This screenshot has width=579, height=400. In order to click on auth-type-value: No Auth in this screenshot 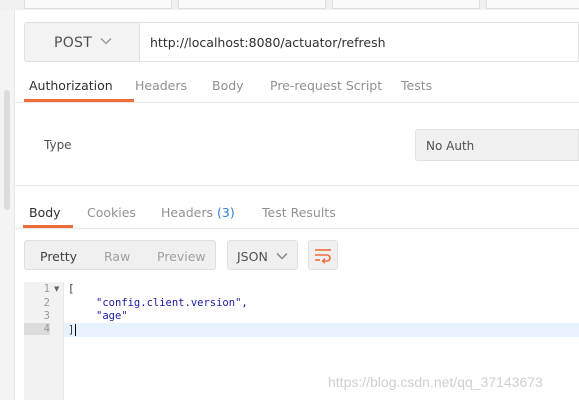, I will do `click(450, 146)`.